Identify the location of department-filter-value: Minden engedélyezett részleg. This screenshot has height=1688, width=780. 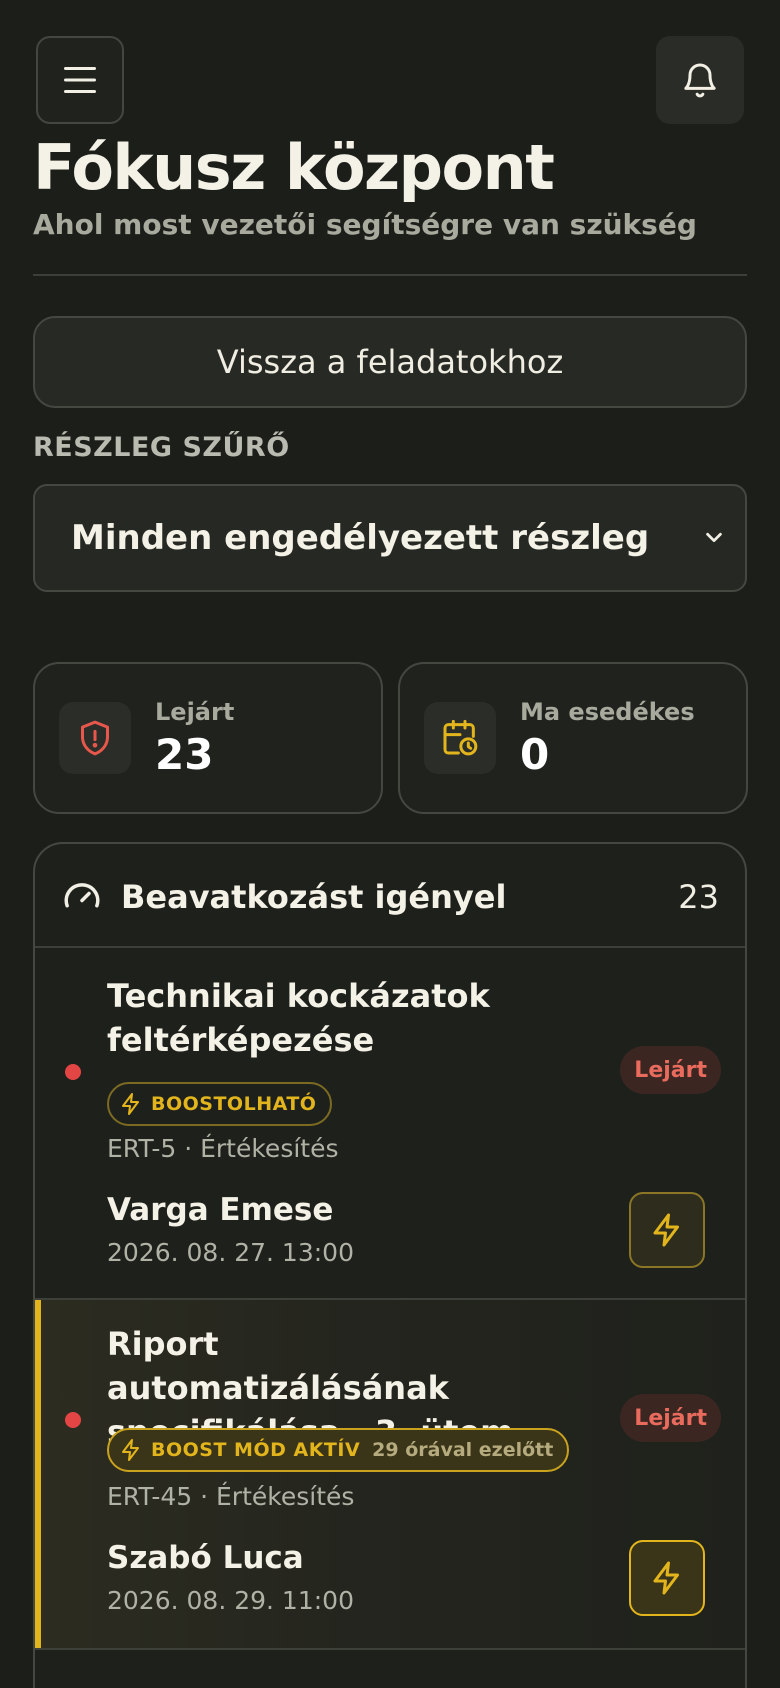
(360, 538).